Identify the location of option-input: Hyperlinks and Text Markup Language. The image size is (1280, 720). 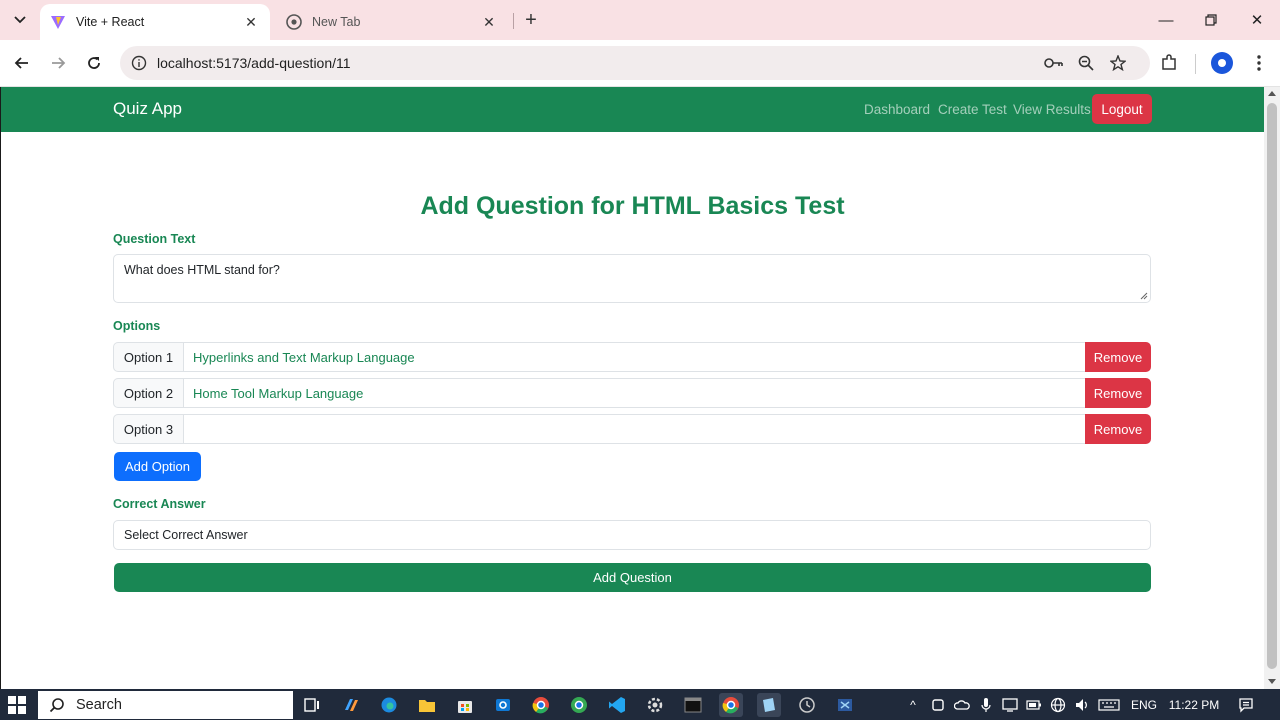
(634, 357).